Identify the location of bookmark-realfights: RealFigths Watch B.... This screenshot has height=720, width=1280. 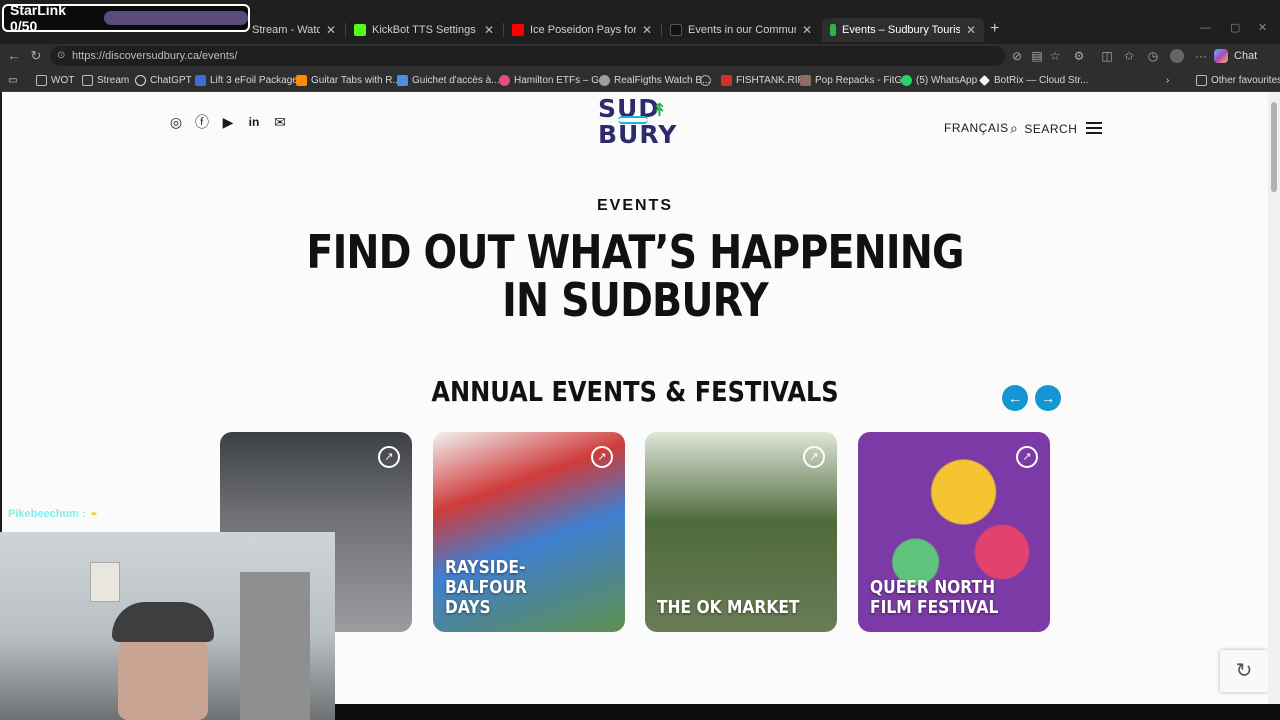
(654, 80).